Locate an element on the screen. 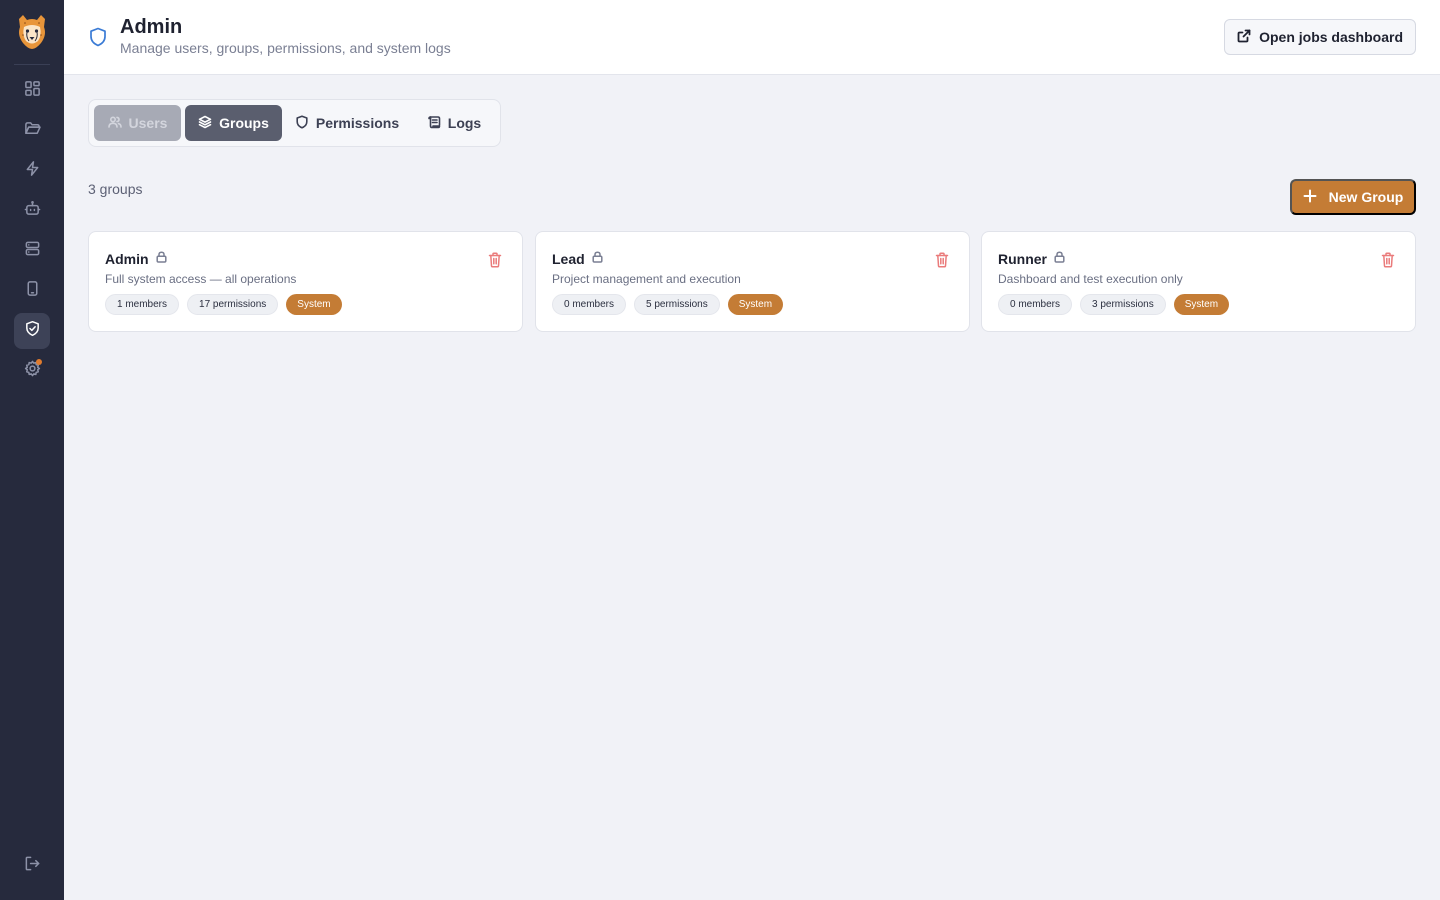 The height and width of the screenshot is (900, 1440). sidebar-item-settings is located at coordinates (32, 371).